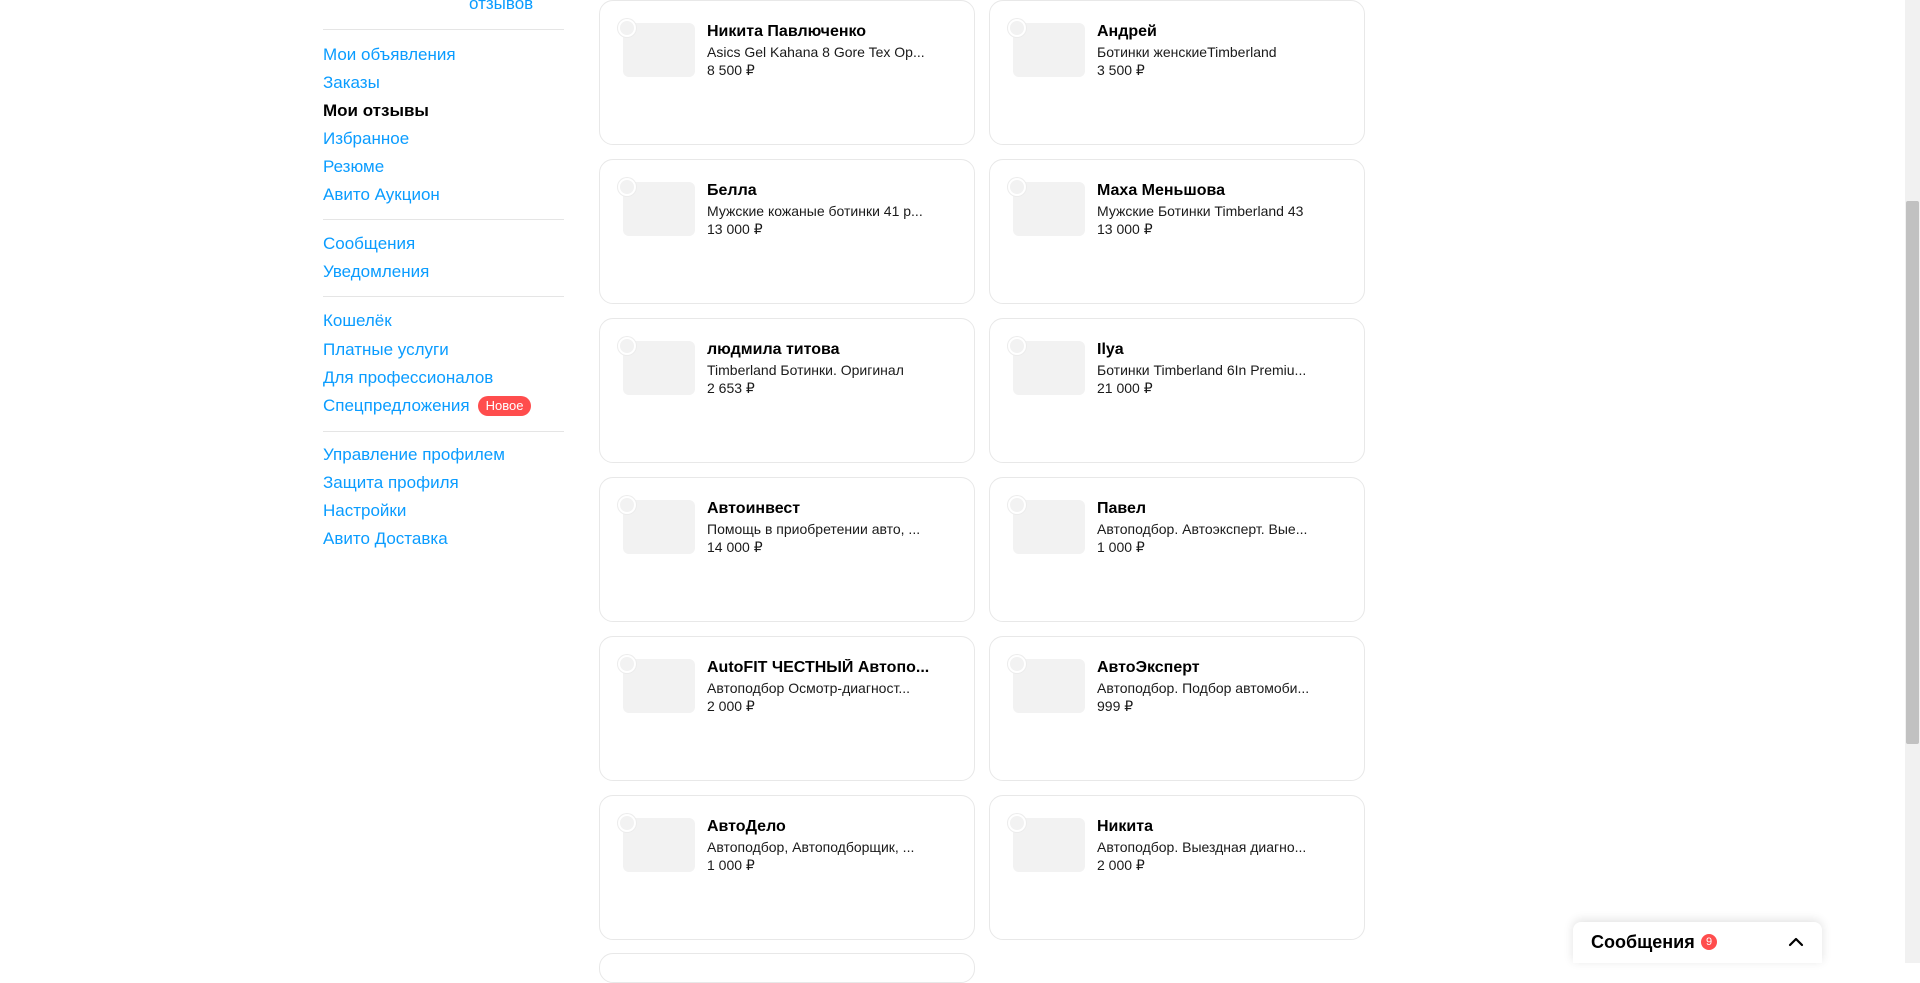  Describe the element at coordinates (501, 7) in the screenshot. I see `reviews-count-link: отзывов` at that location.